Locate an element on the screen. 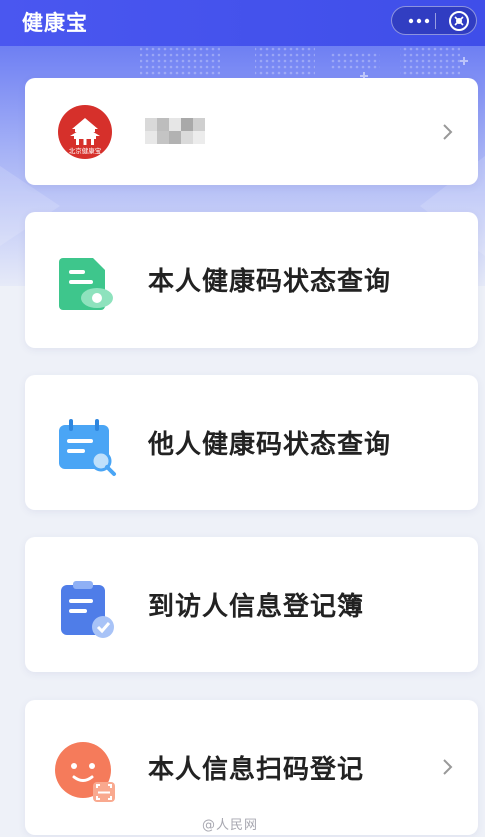 The height and width of the screenshot is (837, 485). app-title: 健康宝 is located at coordinates (55, 23).